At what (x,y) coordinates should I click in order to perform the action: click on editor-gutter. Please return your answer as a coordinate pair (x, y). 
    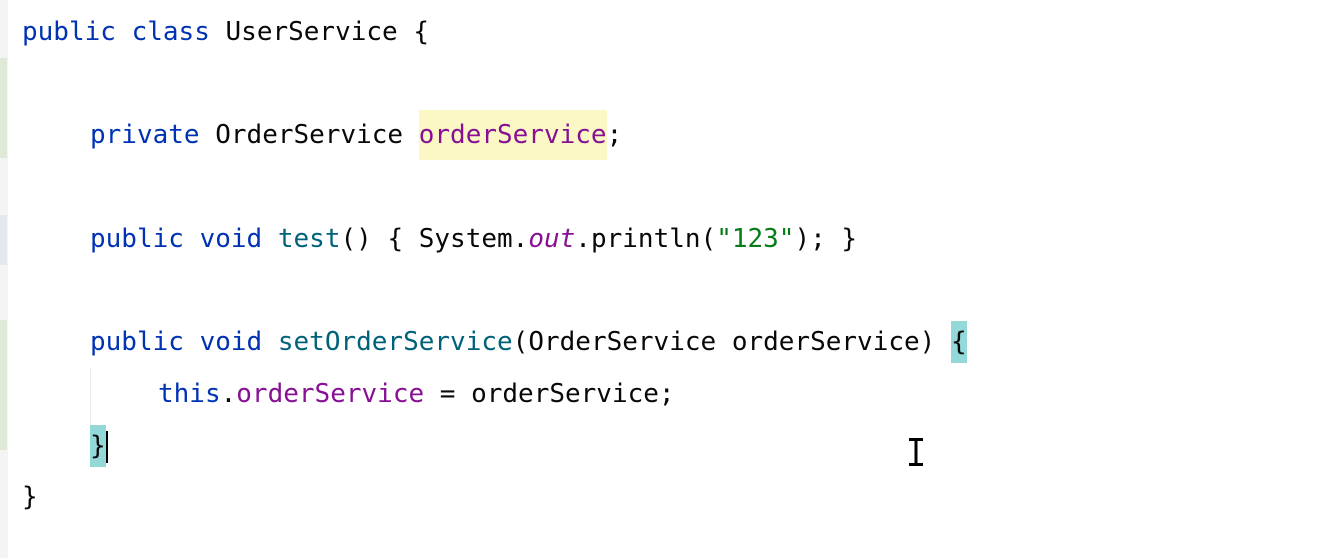
    Looking at the image, I should click on (4, 279).